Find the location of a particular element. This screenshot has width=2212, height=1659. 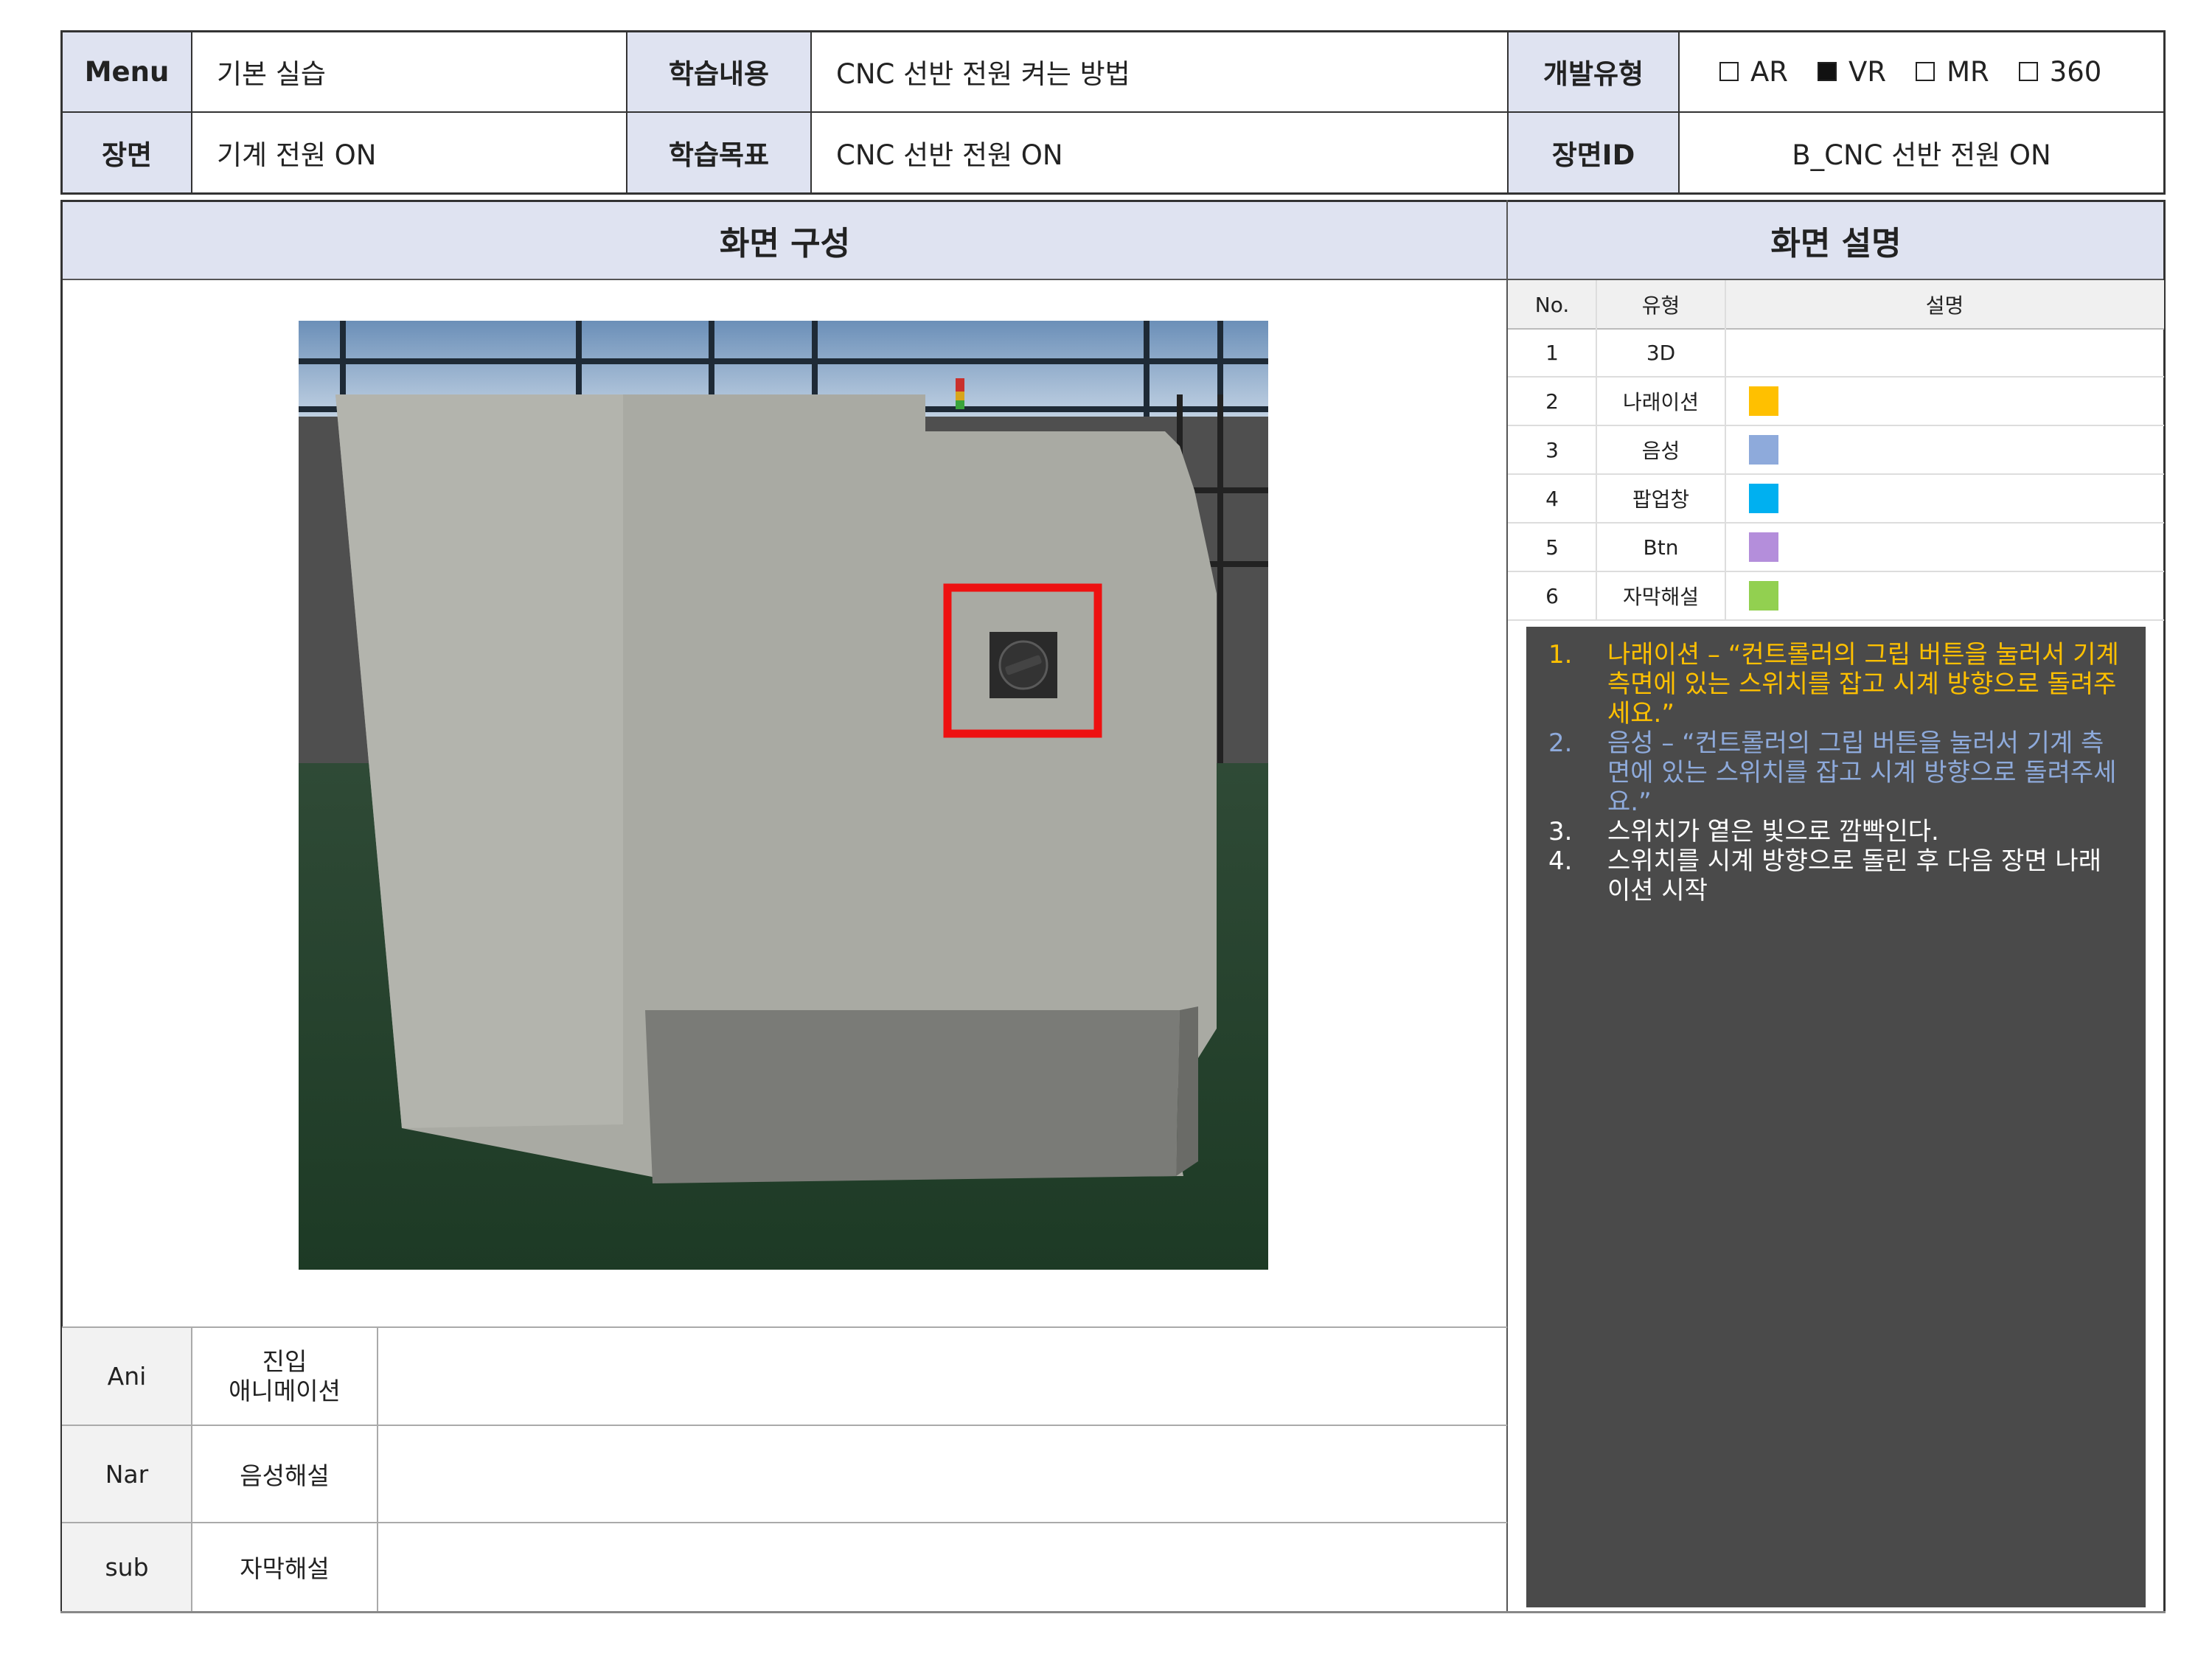

legend-no-2: 2 is located at coordinates (1552, 401).